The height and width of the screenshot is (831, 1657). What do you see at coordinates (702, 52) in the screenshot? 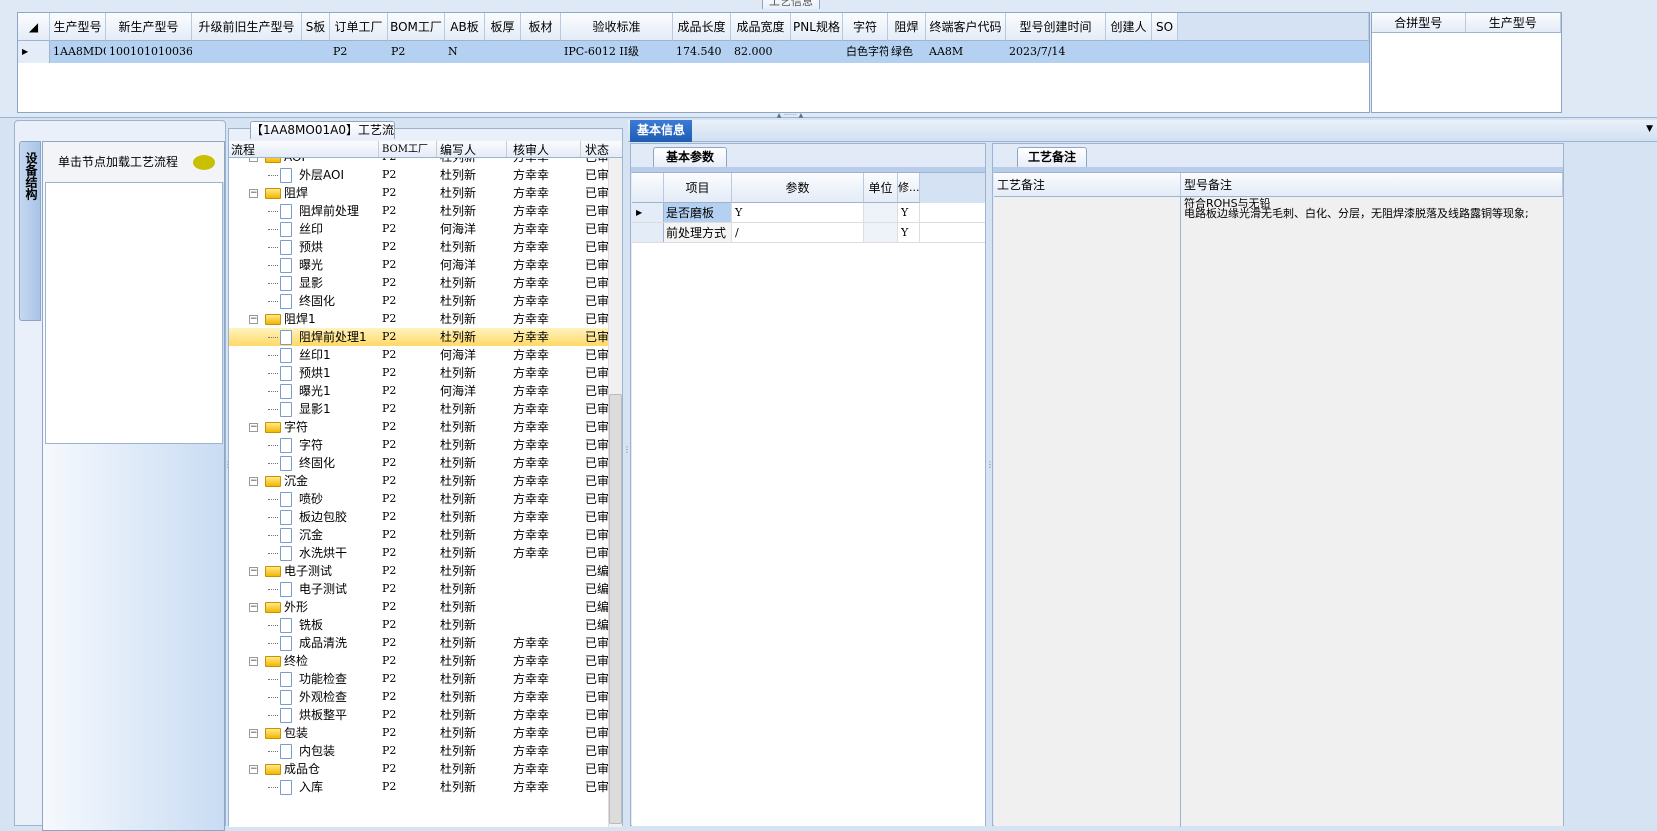
I see `product-cell: 174.540` at bounding box center [702, 52].